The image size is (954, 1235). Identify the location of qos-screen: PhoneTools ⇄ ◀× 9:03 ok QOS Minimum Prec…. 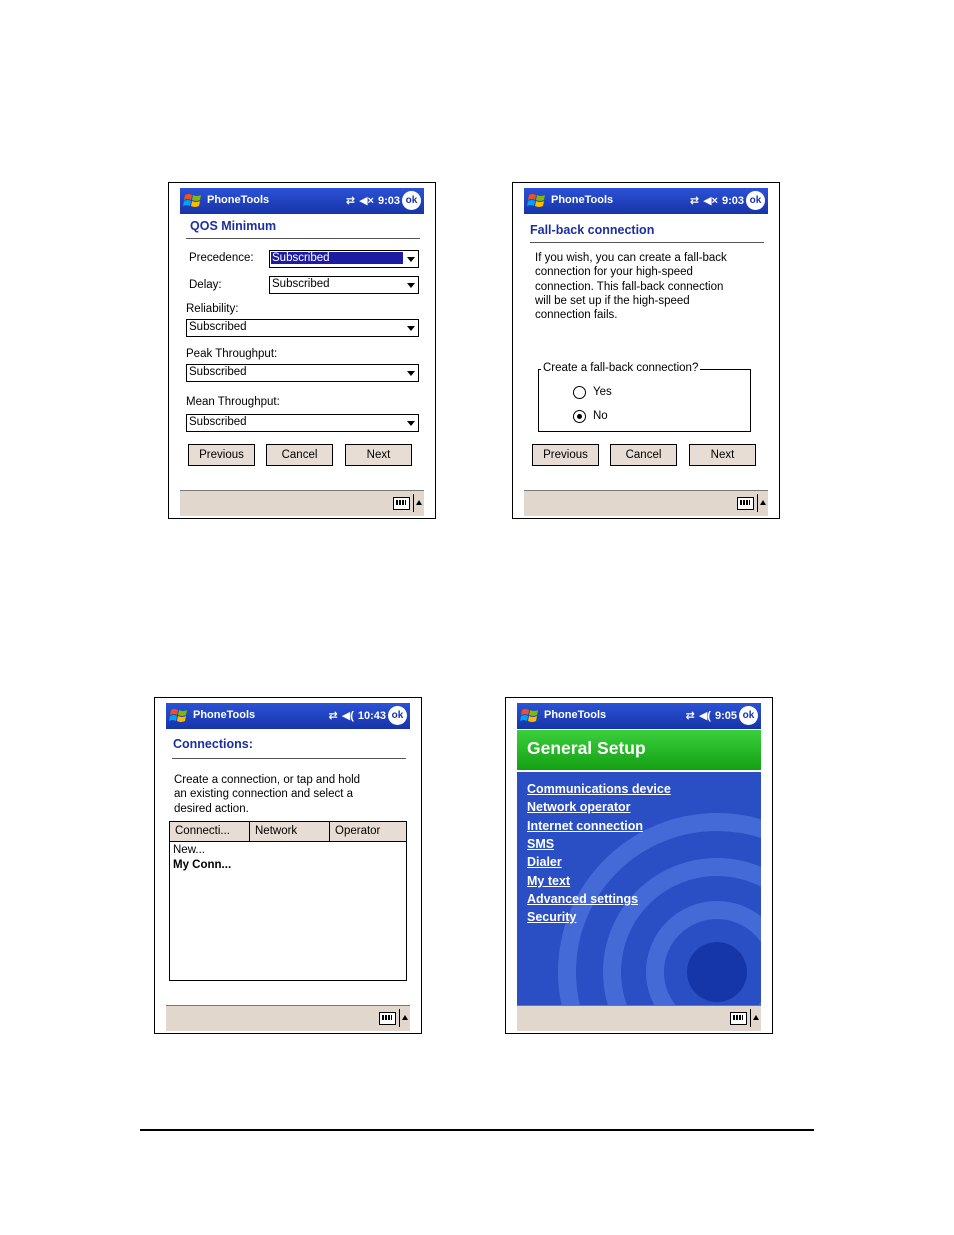
(302, 352).